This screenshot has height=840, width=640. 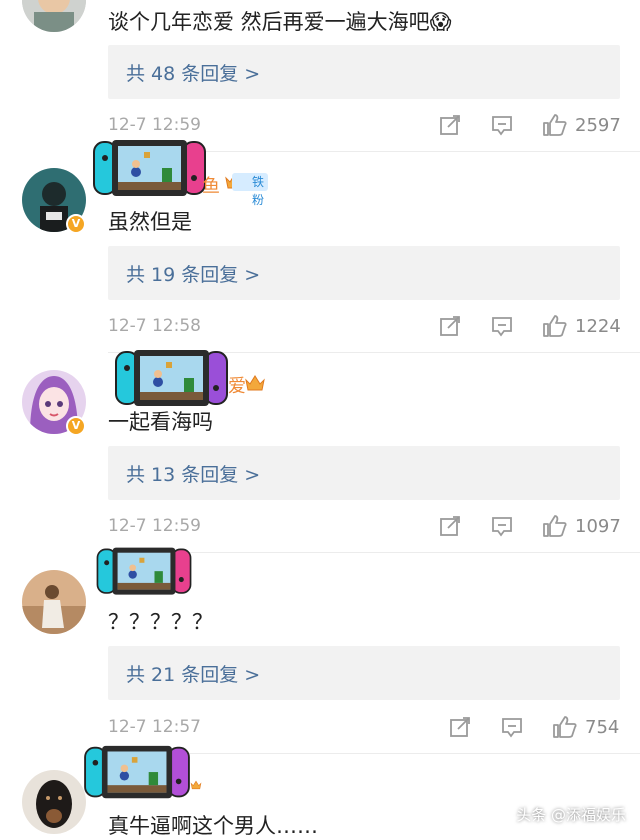 What do you see at coordinates (160, 422) in the screenshot?
I see `comment-text: 一起看海吗` at bounding box center [160, 422].